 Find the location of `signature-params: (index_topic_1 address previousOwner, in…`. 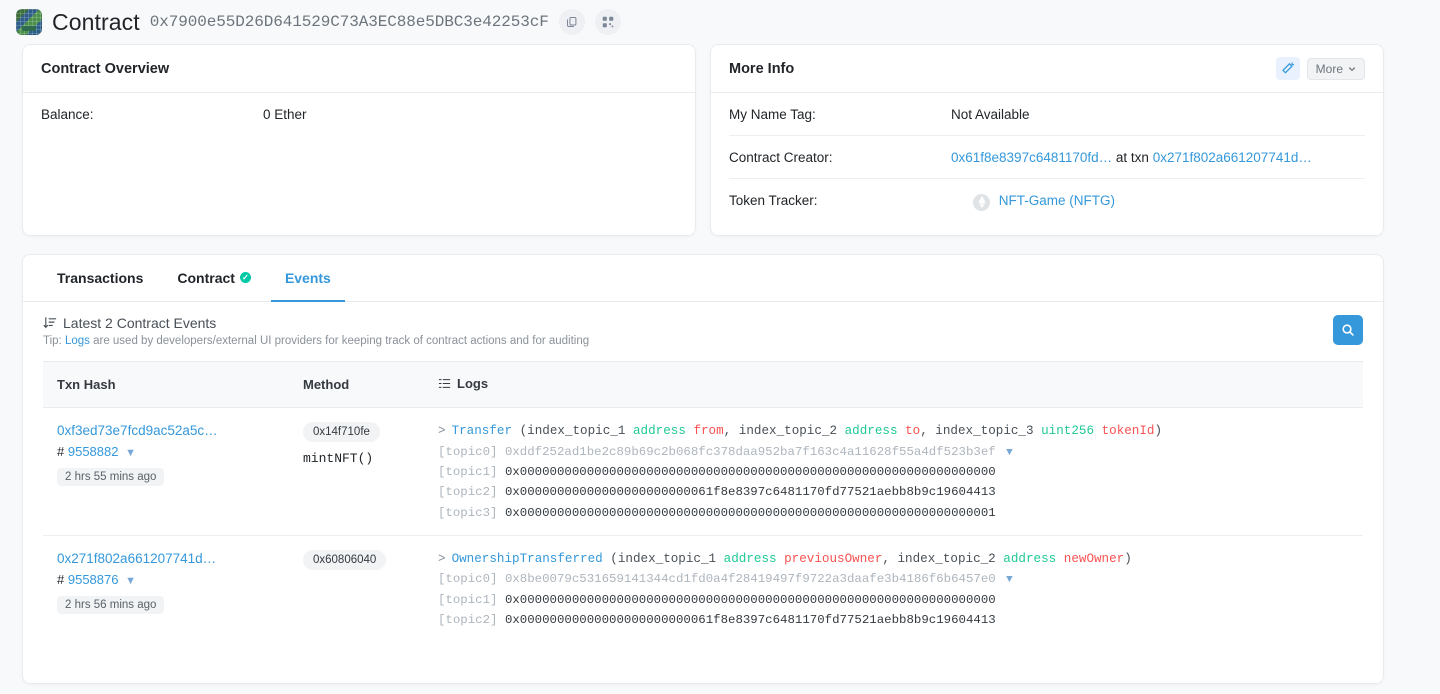

signature-params: (index_topic_1 address previousOwner, in… is located at coordinates (871, 558).